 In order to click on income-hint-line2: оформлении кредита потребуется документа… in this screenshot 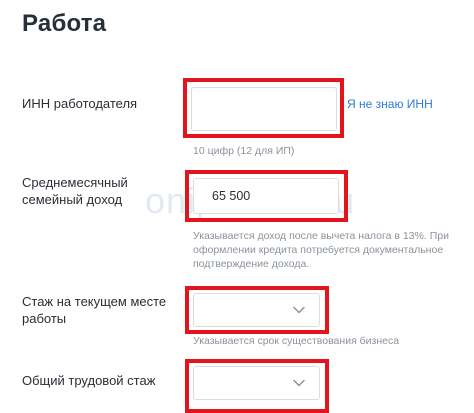, I will do `click(318, 250)`.